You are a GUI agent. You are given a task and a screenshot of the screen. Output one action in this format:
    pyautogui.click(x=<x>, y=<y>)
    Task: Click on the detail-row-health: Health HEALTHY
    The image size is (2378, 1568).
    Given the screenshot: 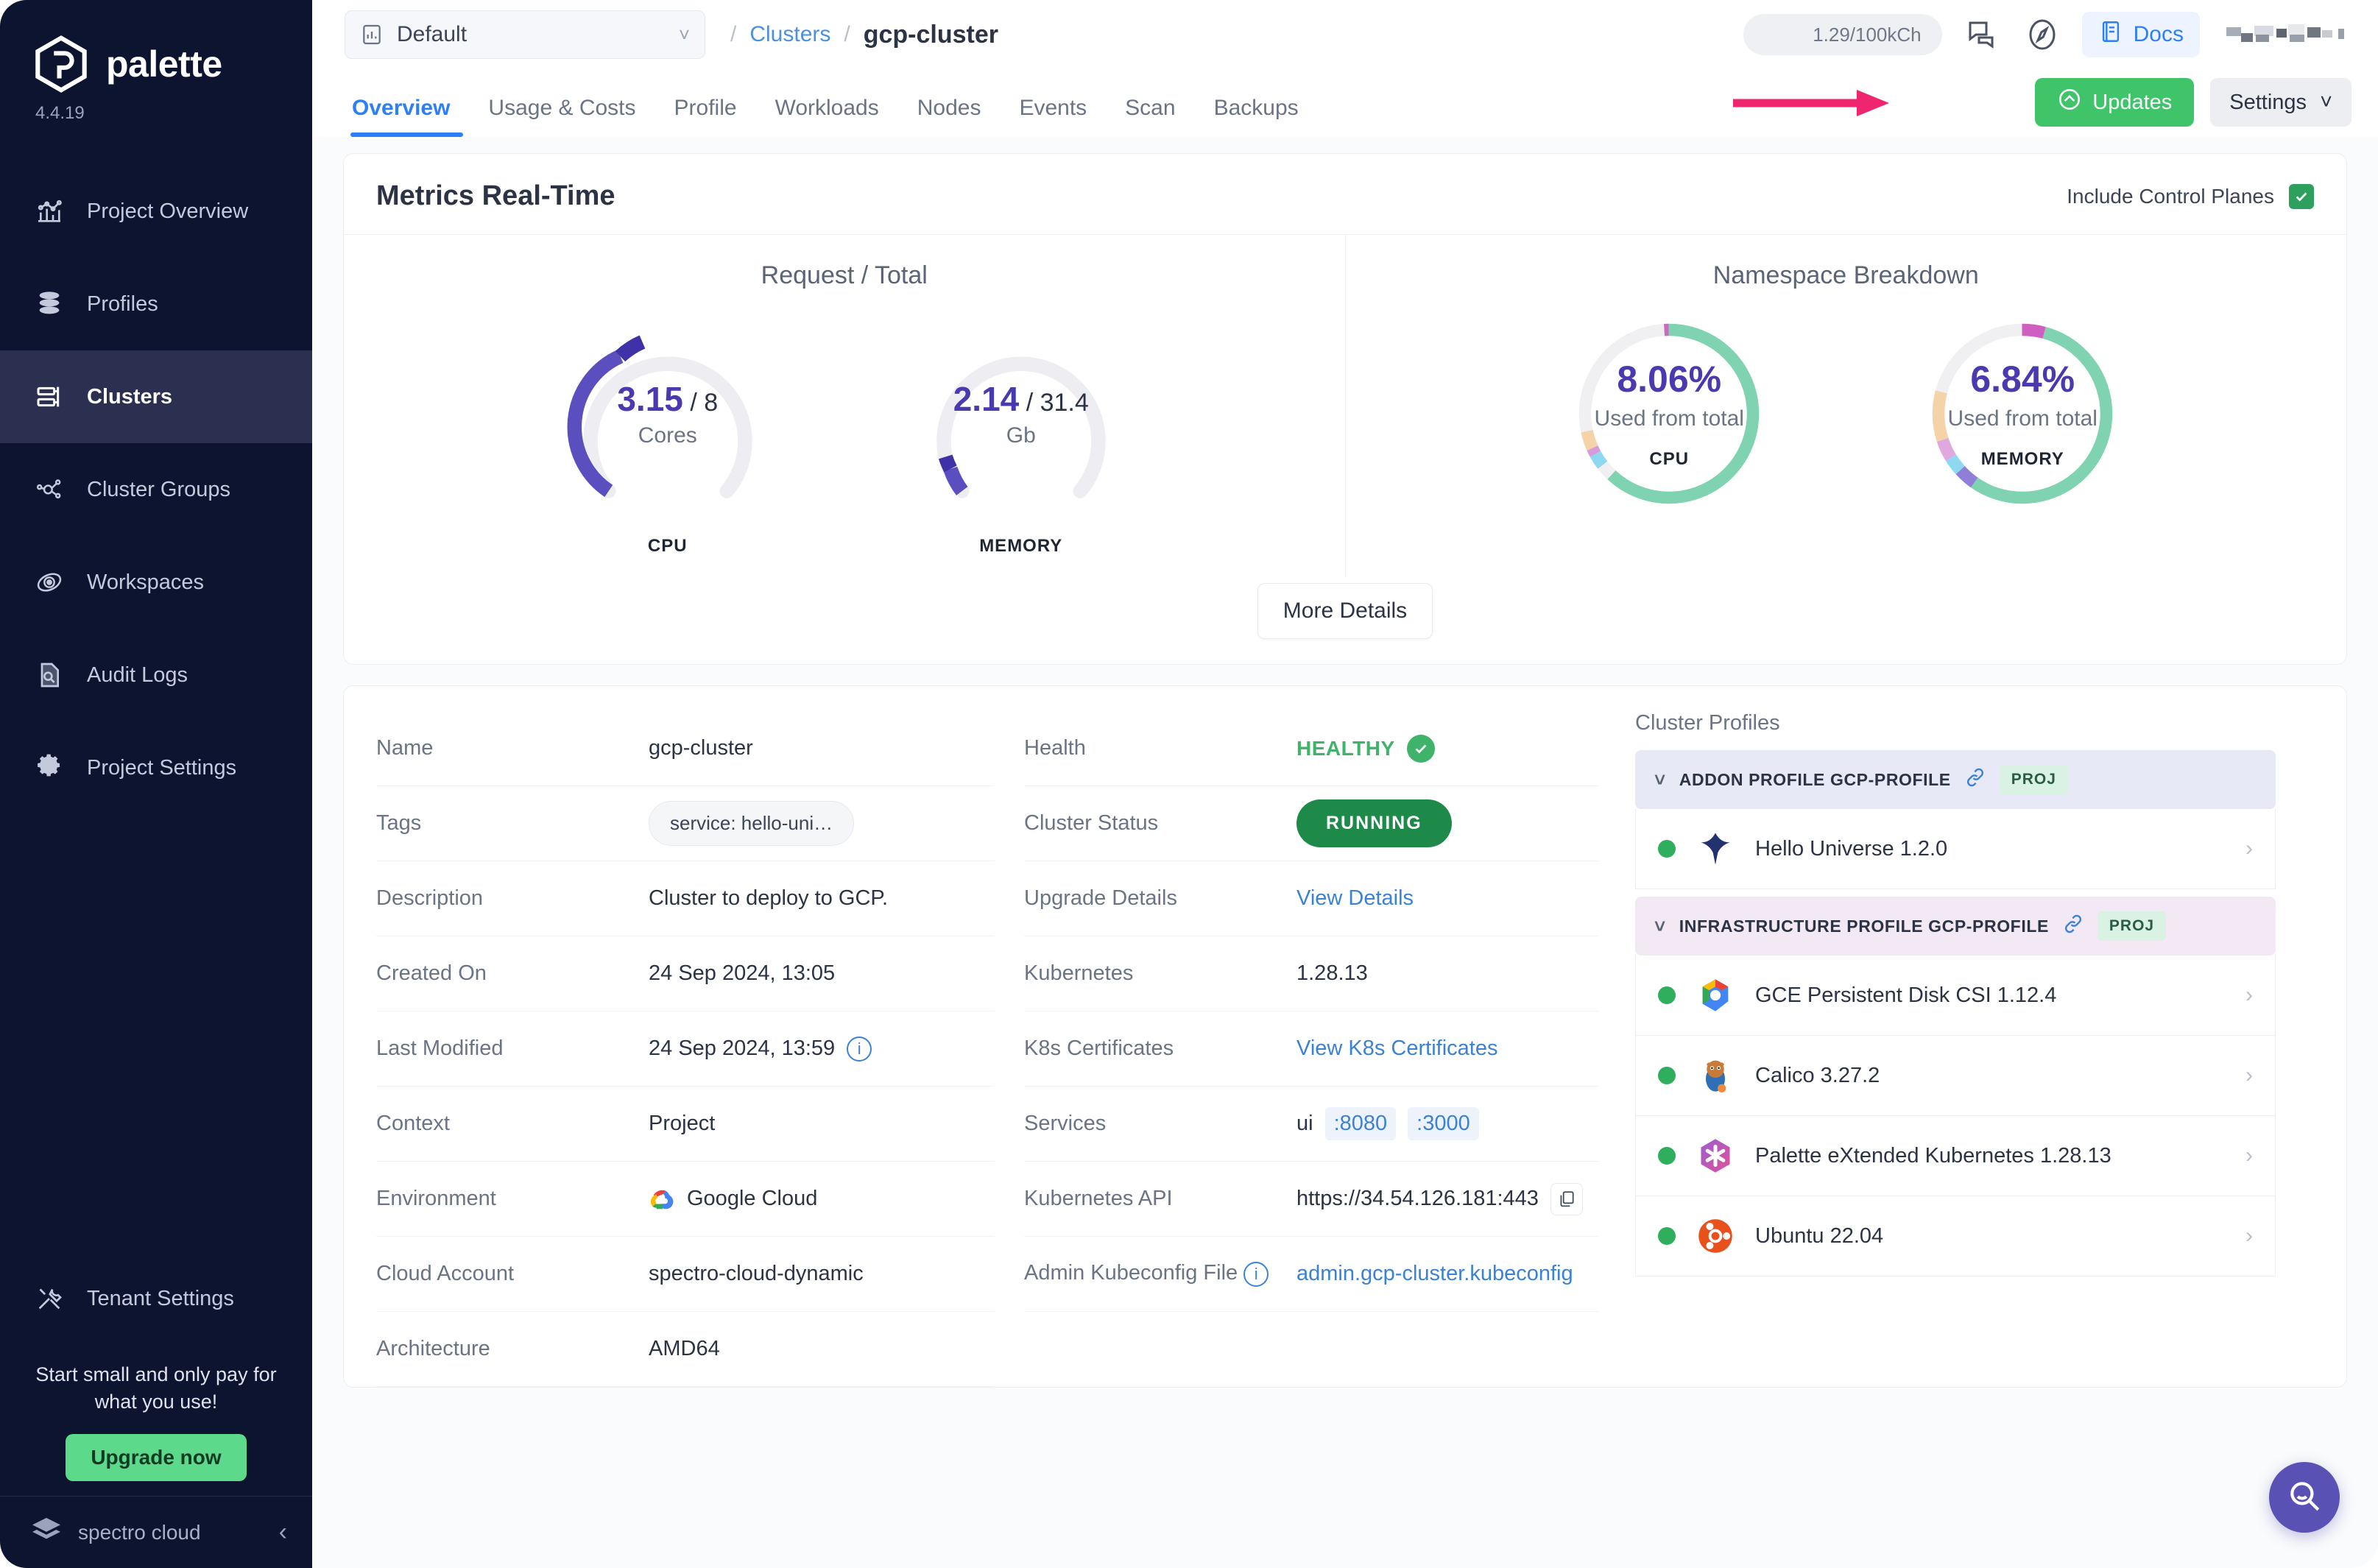 What is the action you would take?
    pyautogui.click(x=1311, y=748)
    